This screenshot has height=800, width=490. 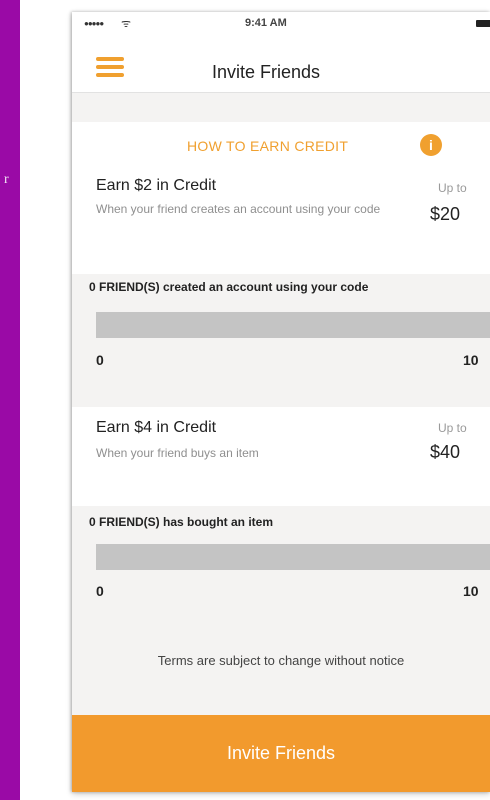 I want to click on status-bar: ●●●●● ᯤ 9:41 AM, so click(x=281, y=24).